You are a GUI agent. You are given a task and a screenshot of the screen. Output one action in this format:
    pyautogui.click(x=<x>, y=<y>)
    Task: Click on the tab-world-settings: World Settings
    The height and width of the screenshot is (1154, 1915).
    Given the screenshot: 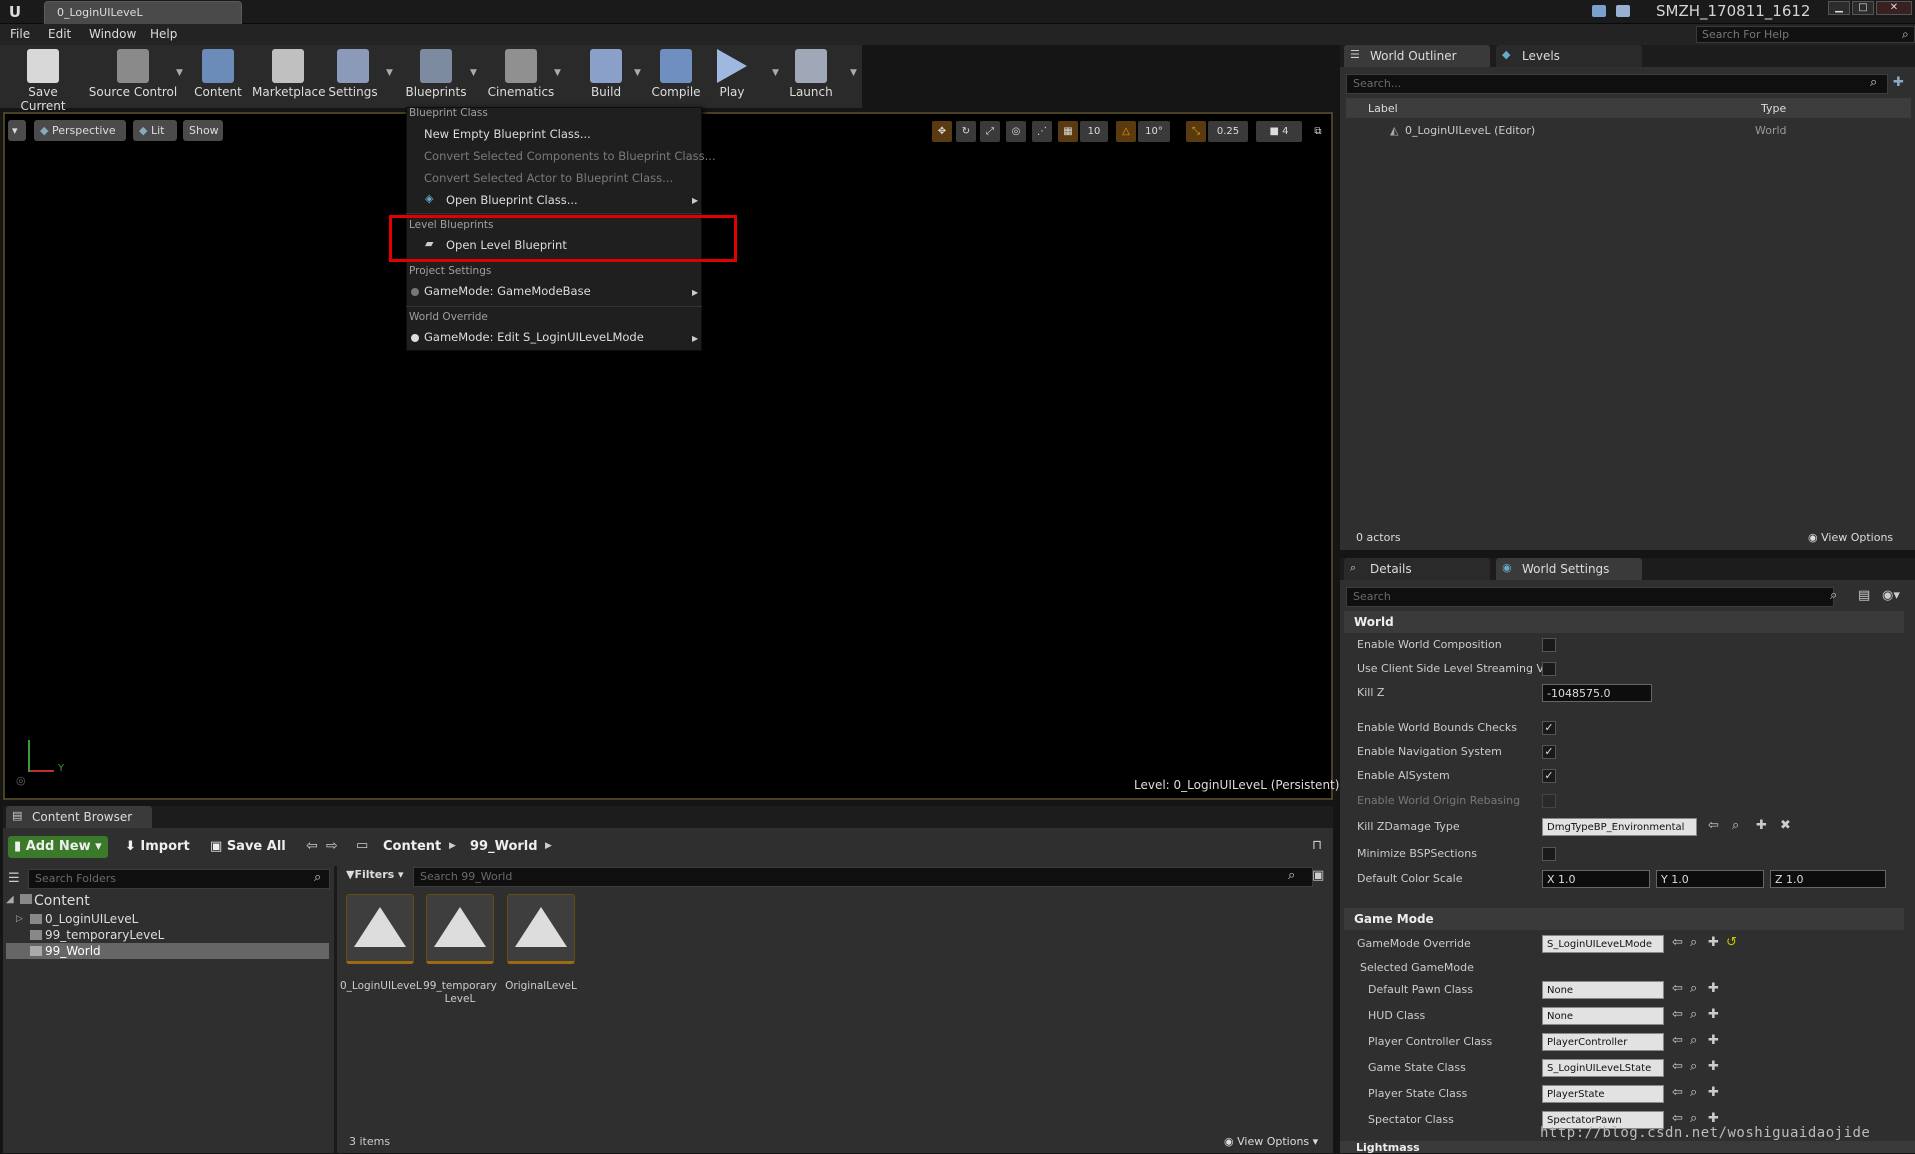 What is the action you would take?
    pyautogui.click(x=1569, y=569)
    